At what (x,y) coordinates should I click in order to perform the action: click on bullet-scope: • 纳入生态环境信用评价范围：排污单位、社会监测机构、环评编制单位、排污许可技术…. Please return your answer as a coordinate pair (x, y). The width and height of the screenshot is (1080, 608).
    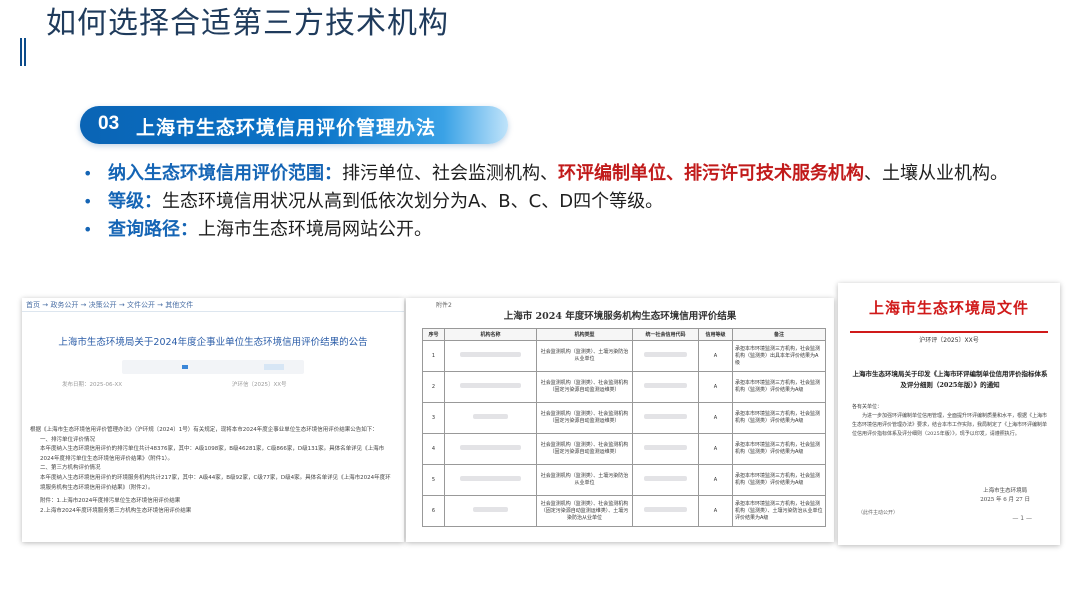
    Looking at the image, I should click on (560, 174).